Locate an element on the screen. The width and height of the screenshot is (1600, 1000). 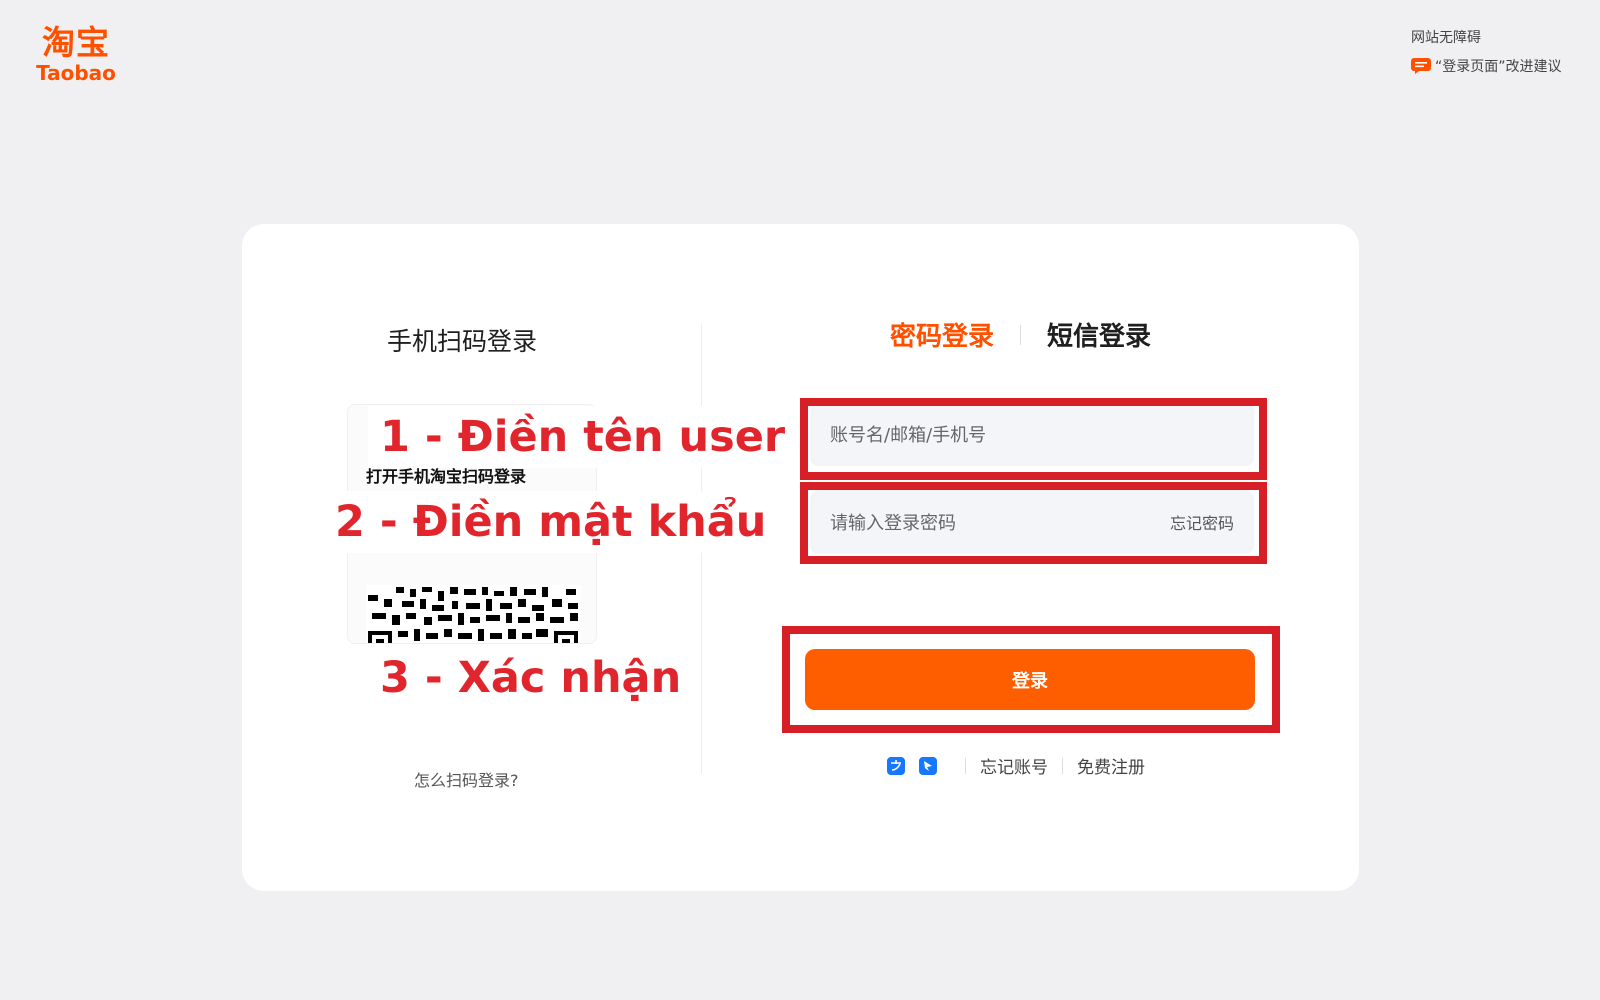
feedback-link: “登录页面”改进建议 is located at coordinates (1486, 66).